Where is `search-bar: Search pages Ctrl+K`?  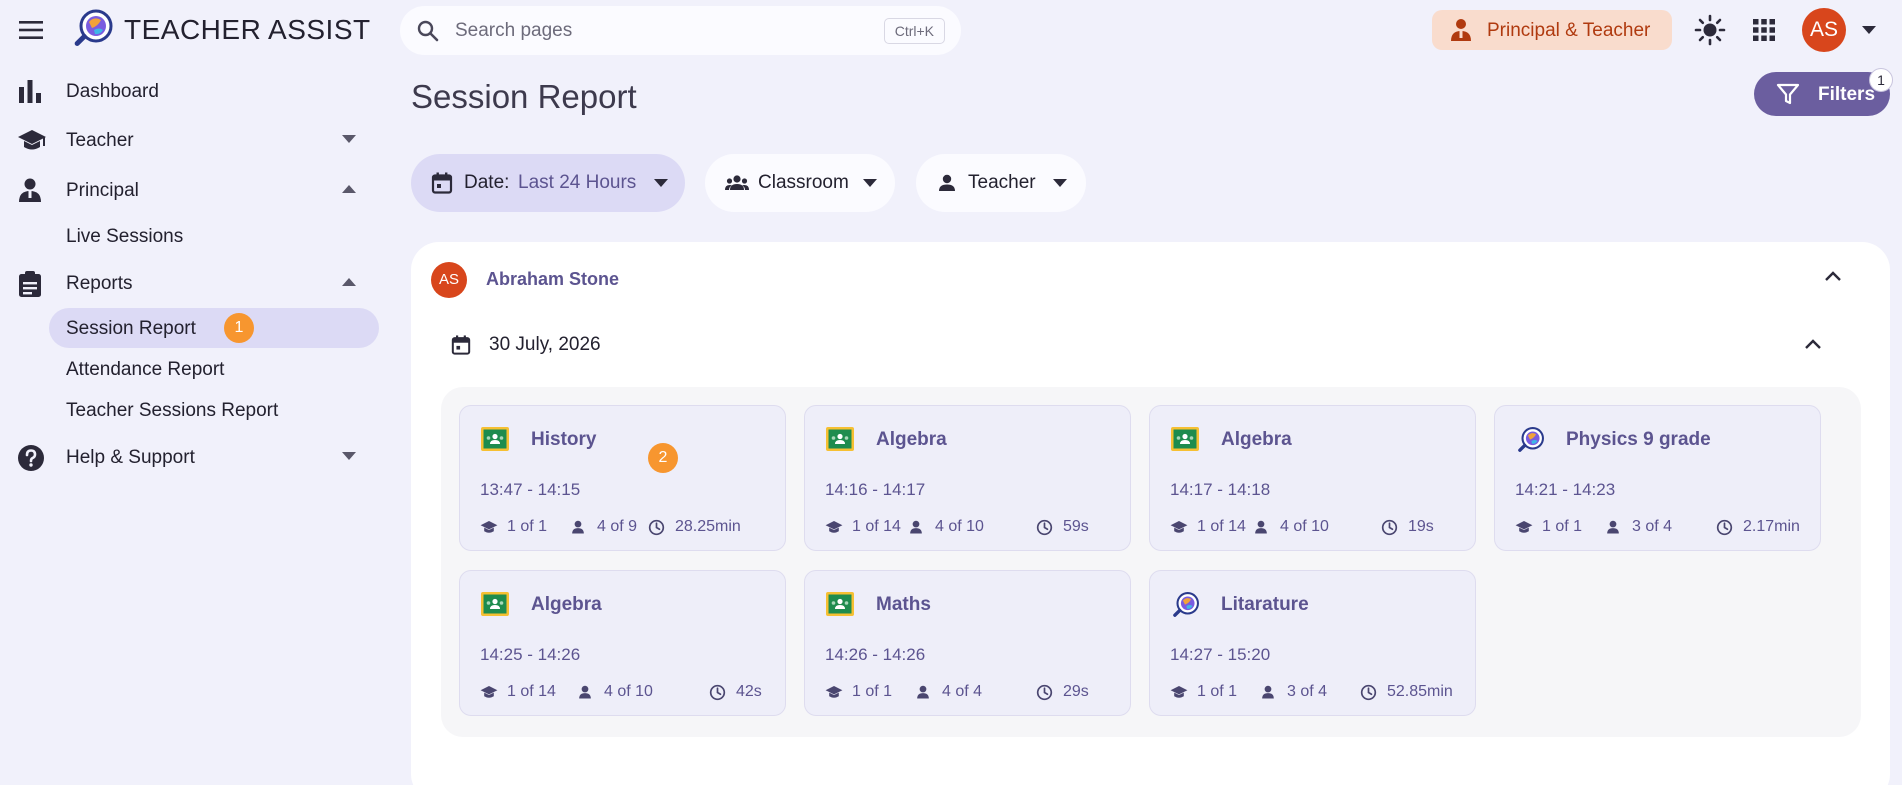
search-bar: Search pages Ctrl+K is located at coordinates (680, 30).